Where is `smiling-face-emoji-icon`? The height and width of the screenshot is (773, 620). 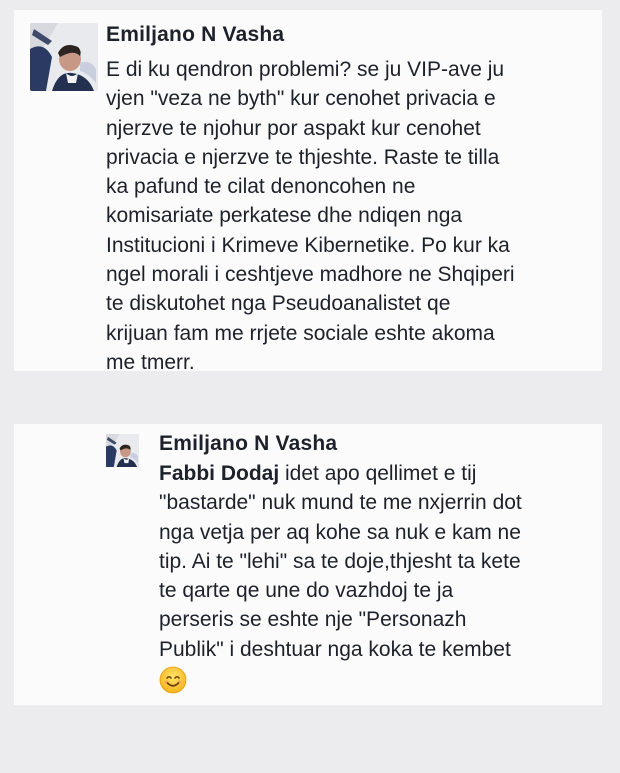
smiling-face-emoji-icon is located at coordinates (173, 680).